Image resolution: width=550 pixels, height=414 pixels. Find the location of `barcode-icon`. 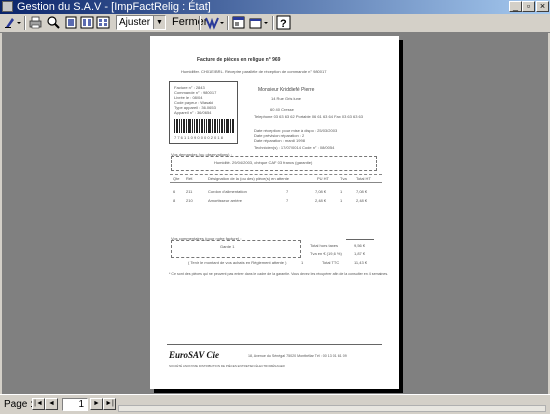

barcode-icon is located at coordinates (204, 126).